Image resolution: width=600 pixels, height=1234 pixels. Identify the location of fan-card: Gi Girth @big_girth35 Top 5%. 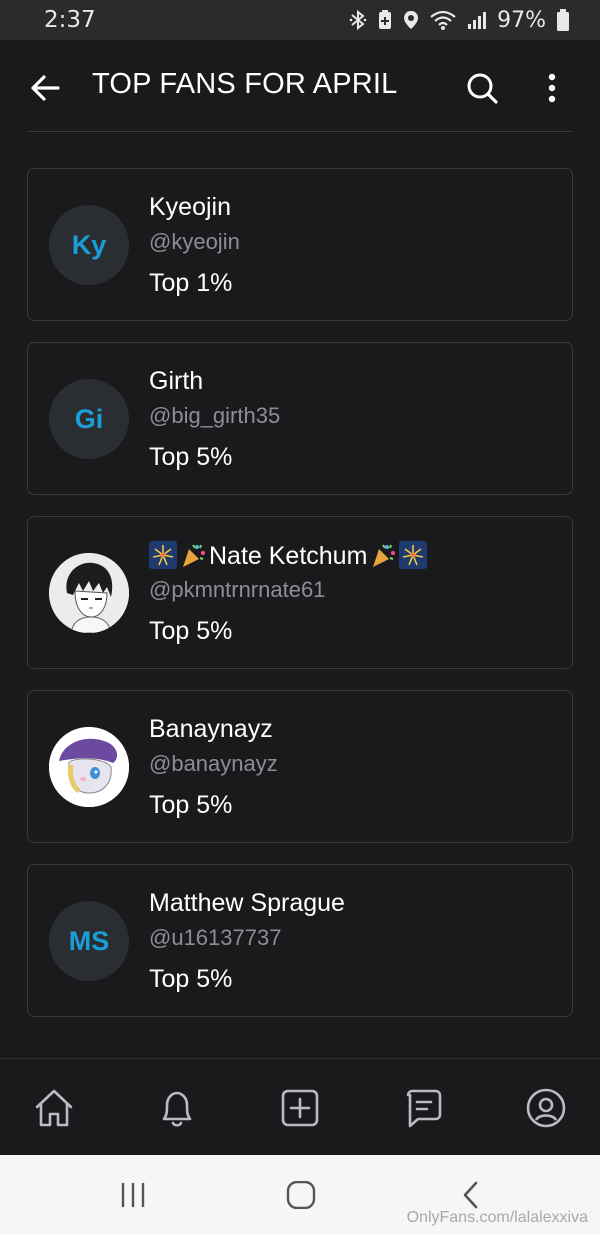
(300, 418).